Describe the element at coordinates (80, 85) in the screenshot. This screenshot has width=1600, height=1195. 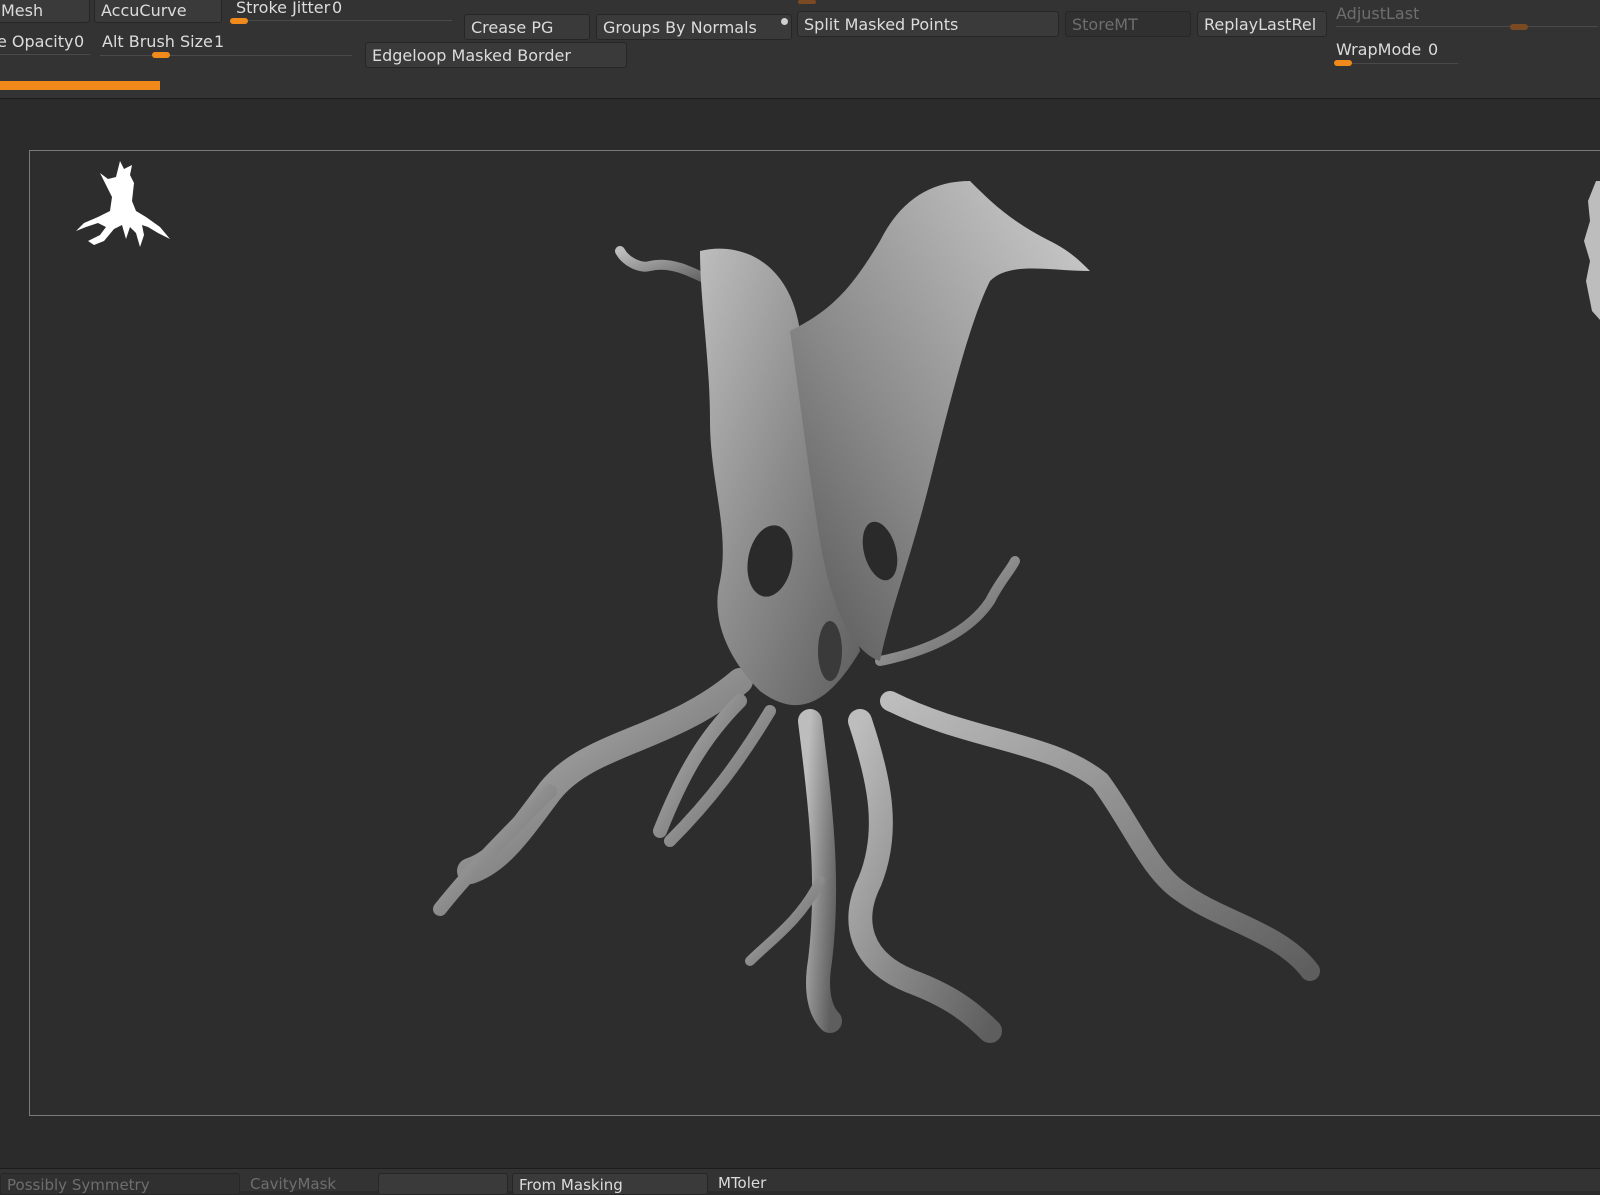
I see `progress-bar` at that location.